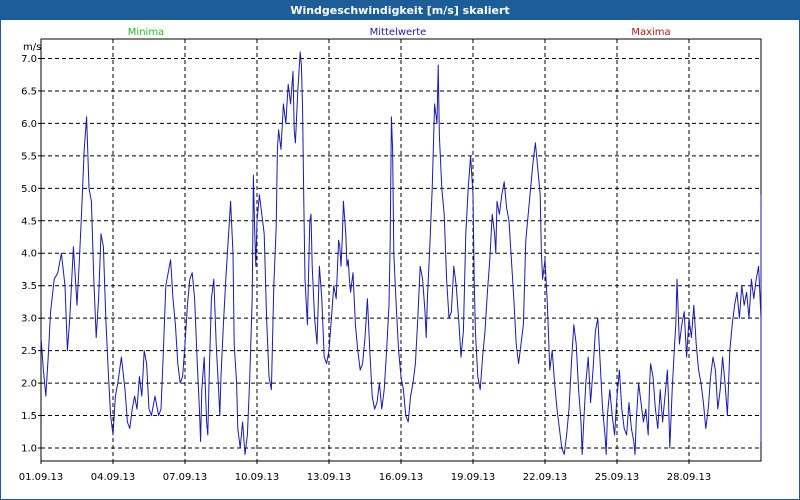  I want to click on y-axis-ticks: 1.0 1.5 2.0 2.5 3.0 3.5 4.0 4.5 5.0 5.5 6.0 6.5 7.0, so click(31, 254).